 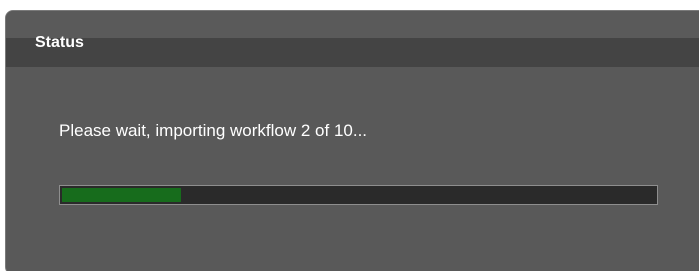 What do you see at coordinates (59, 42) in the screenshot?
I see `dialog-title: Status` at bounding box center [59, 42].